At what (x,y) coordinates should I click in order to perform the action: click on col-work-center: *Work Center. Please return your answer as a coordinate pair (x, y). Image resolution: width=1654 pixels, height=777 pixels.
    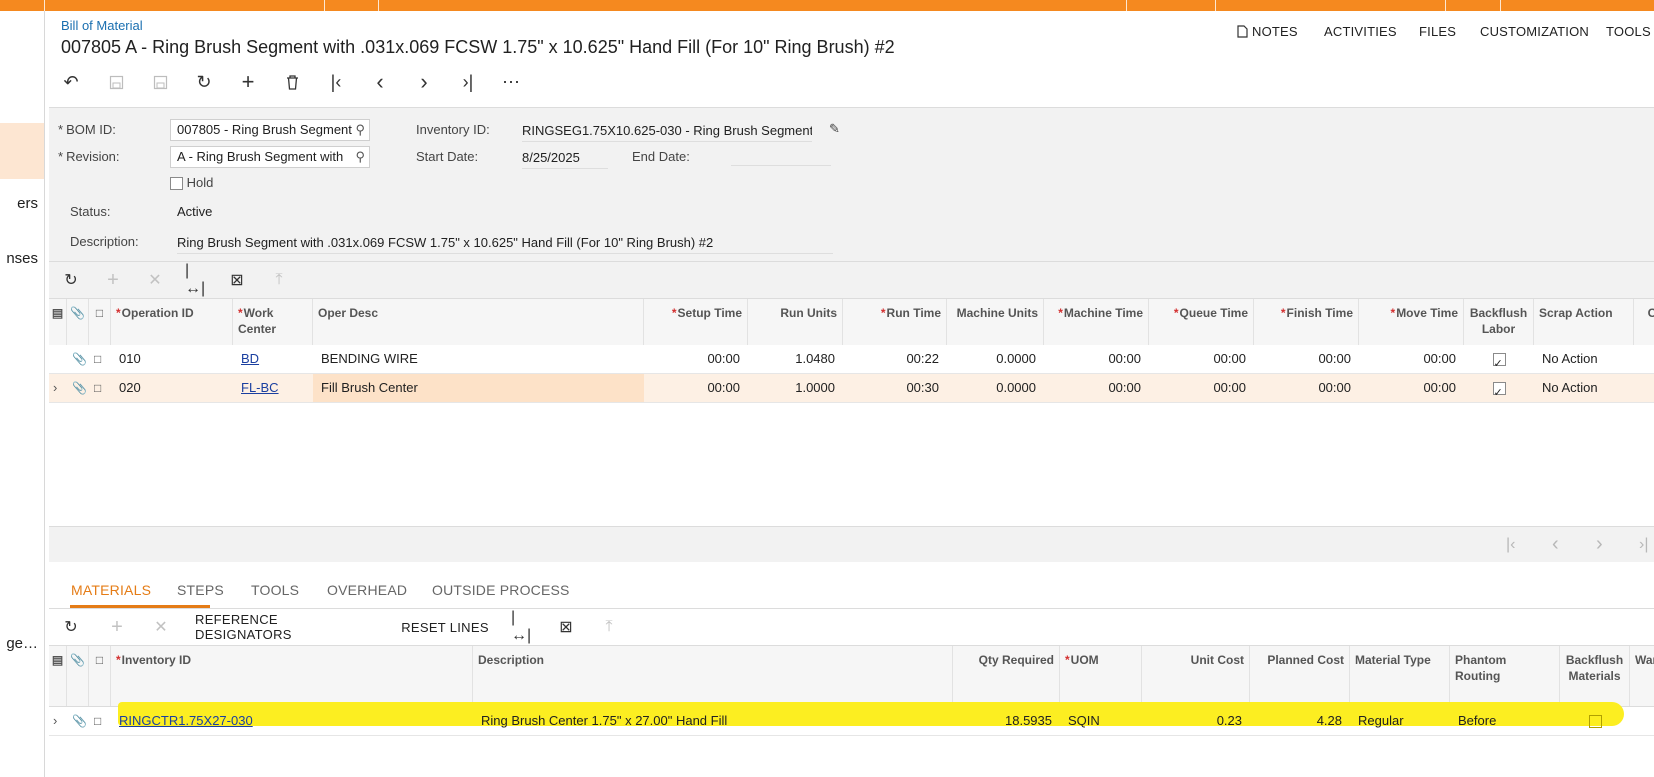
    Looking at the image, I should click on (273, 322).